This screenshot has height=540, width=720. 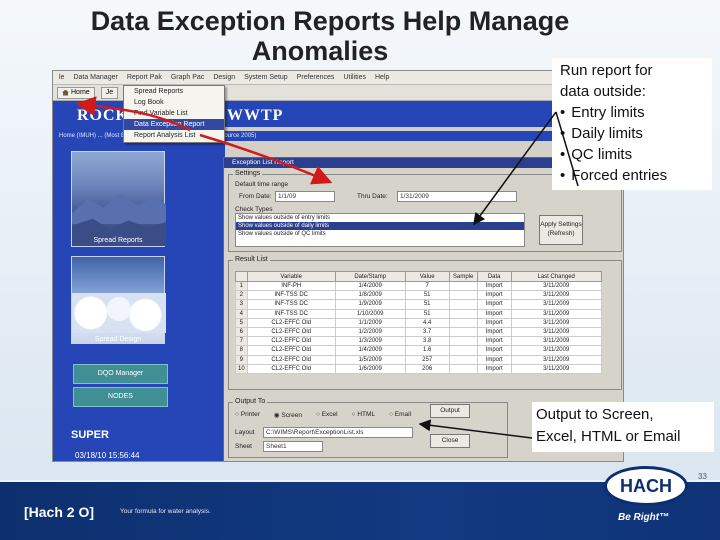 I want to click on dropdown-item-data-exception-report: Data Exception Report, so click(x=174, y=124).